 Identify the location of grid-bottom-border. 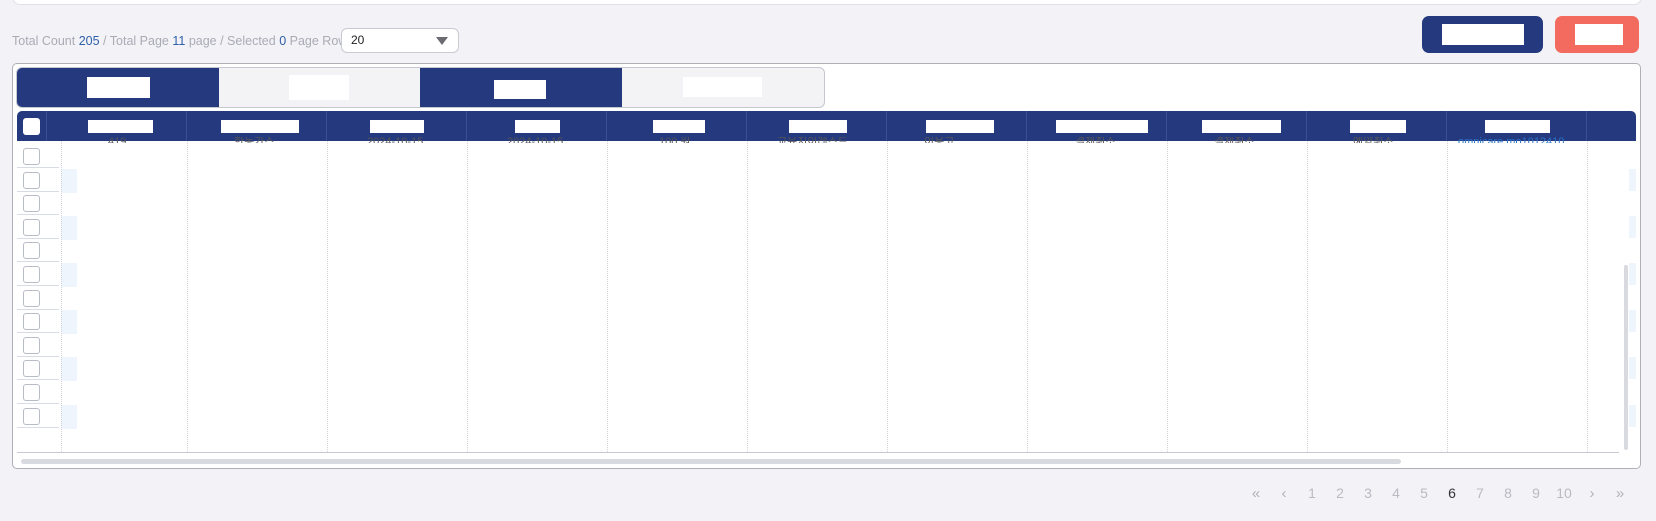
(818, 452).